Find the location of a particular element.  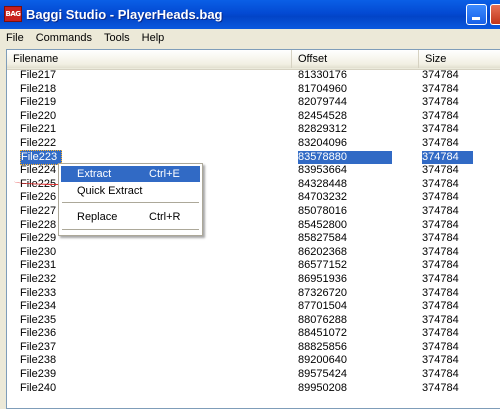

filename-cell: File229 is located at coordinates (38, 238).